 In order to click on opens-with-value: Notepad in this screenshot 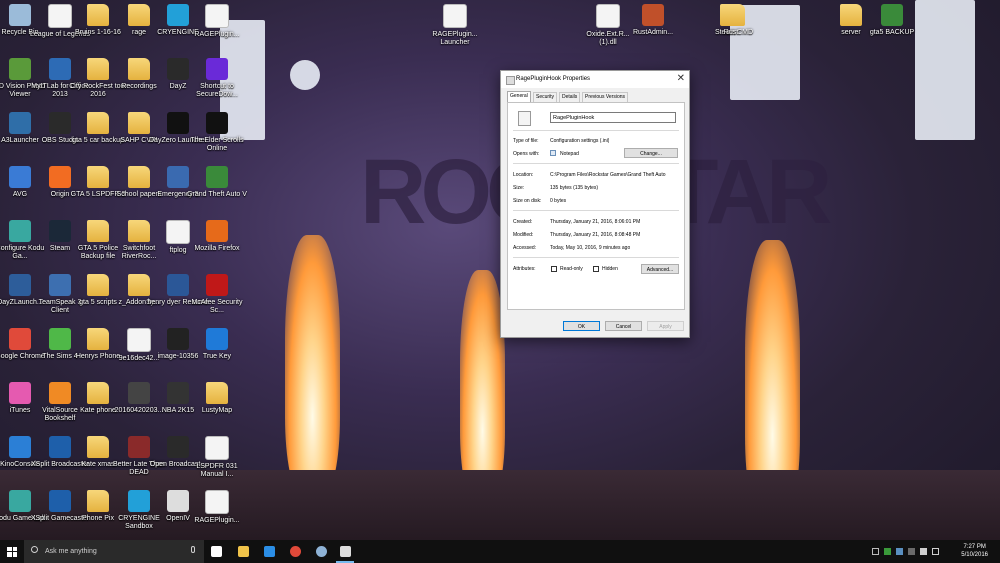, I will do `click(569, 154)`.